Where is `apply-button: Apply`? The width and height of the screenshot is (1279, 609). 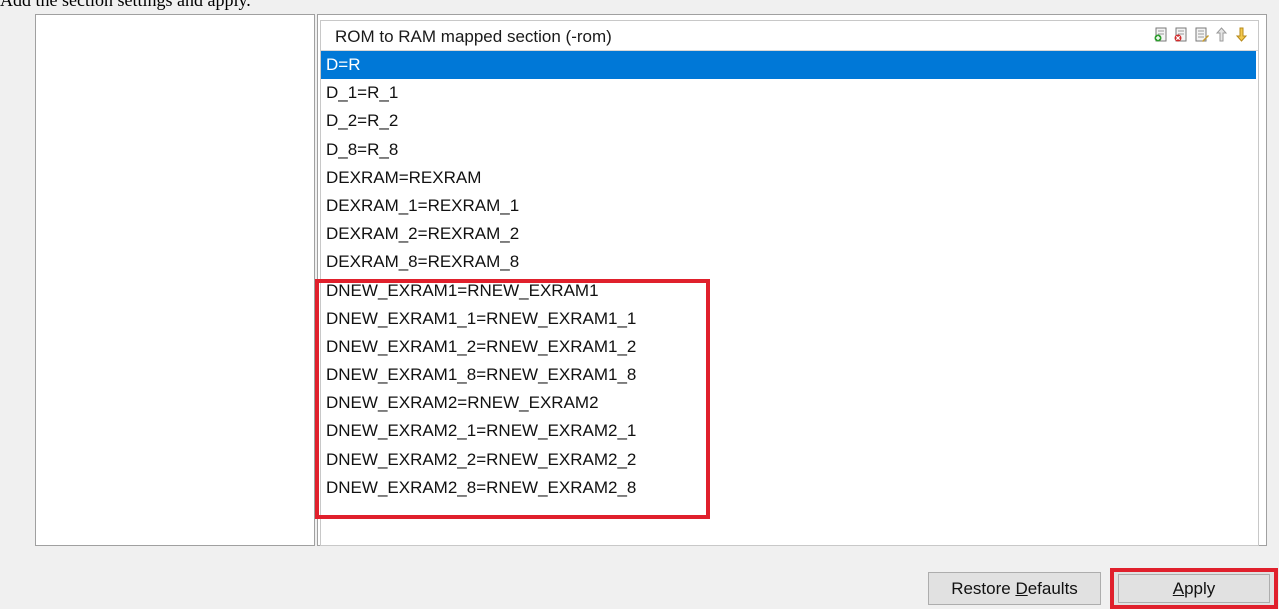
apply-button: Apply is located at coordinates (1194, 588).